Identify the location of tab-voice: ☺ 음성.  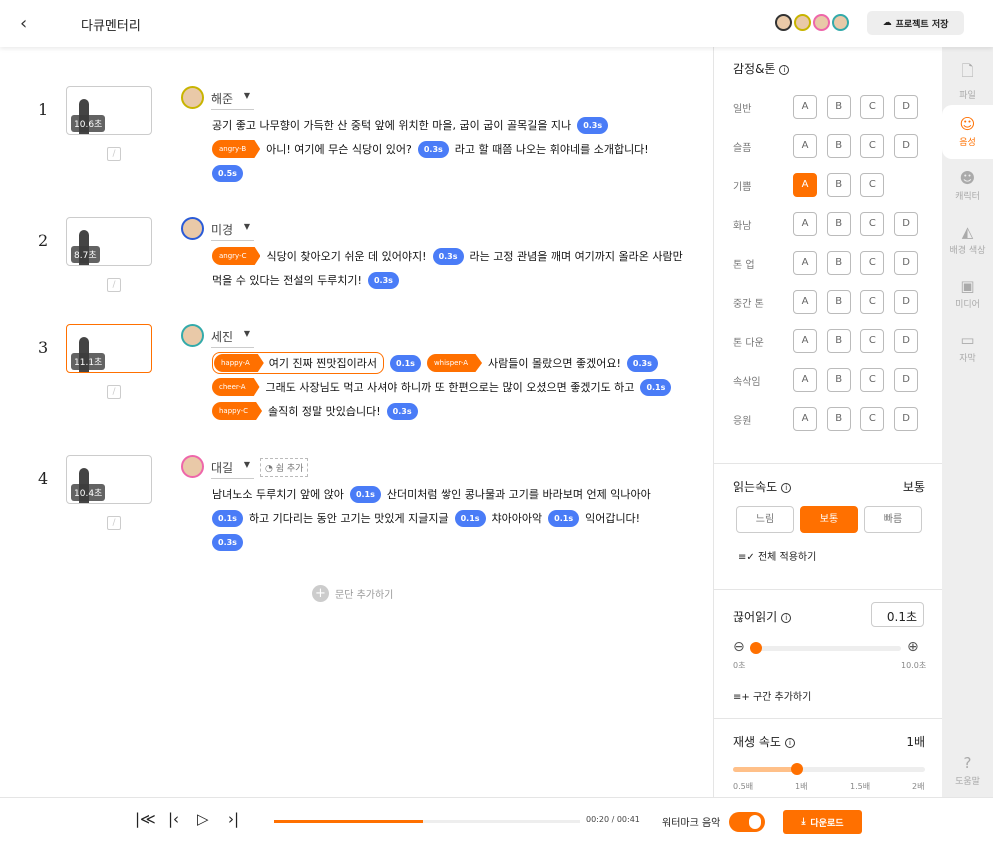
(967, 132).